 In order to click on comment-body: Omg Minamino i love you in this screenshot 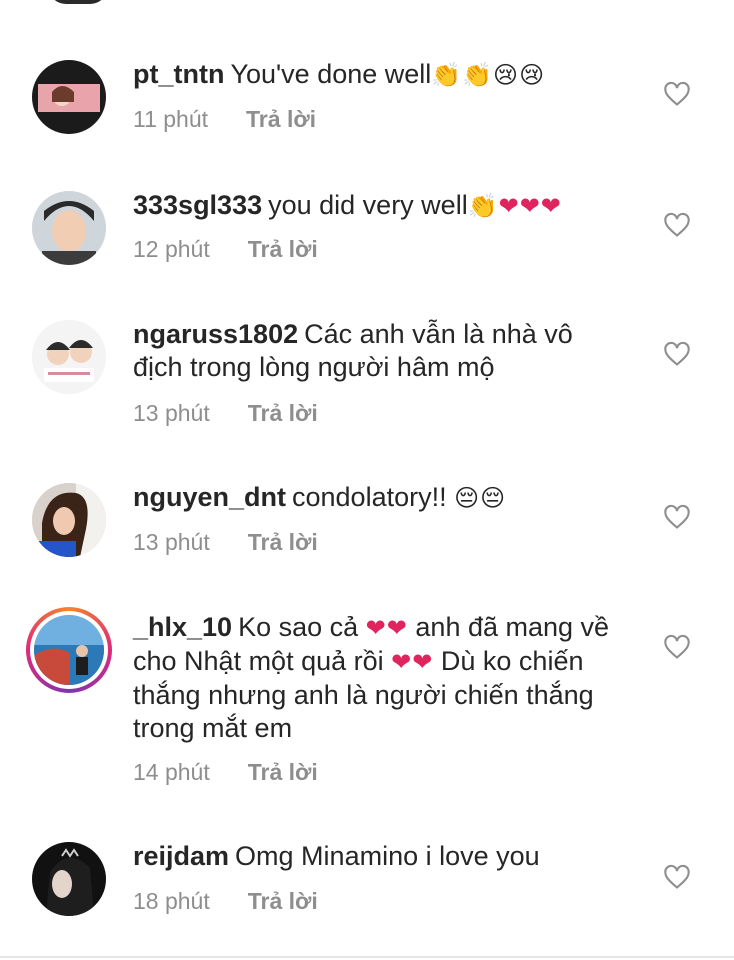, I will do `click(387, 856)`.